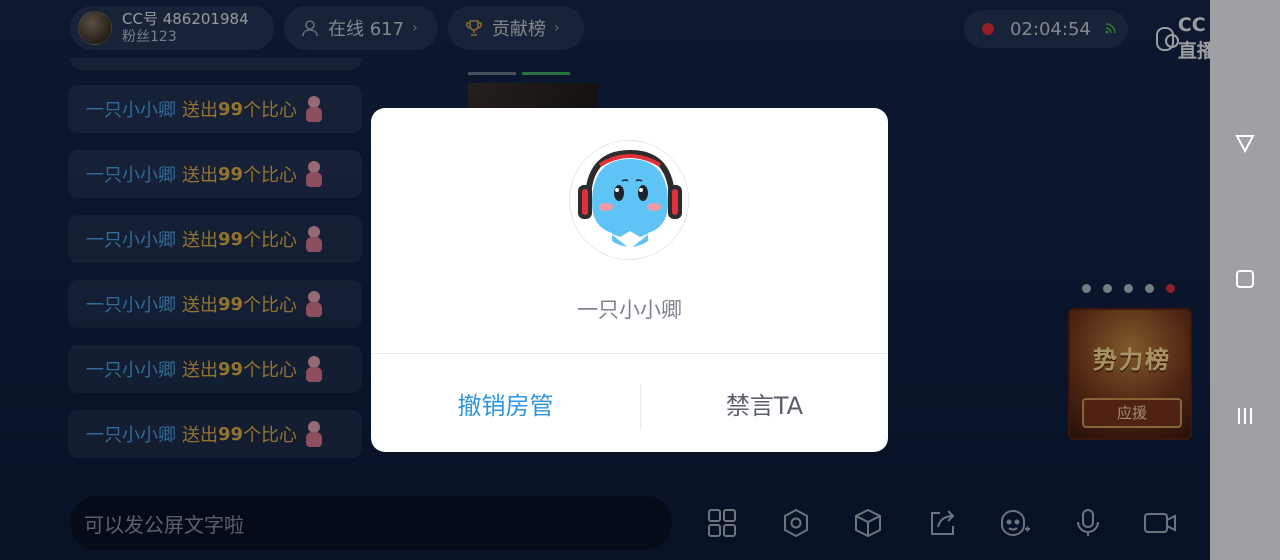 This screenshot has width=1280, height=560. Describe the element at coordinates (629, 200) in the screenshot. I see `user-avatar` at that location.